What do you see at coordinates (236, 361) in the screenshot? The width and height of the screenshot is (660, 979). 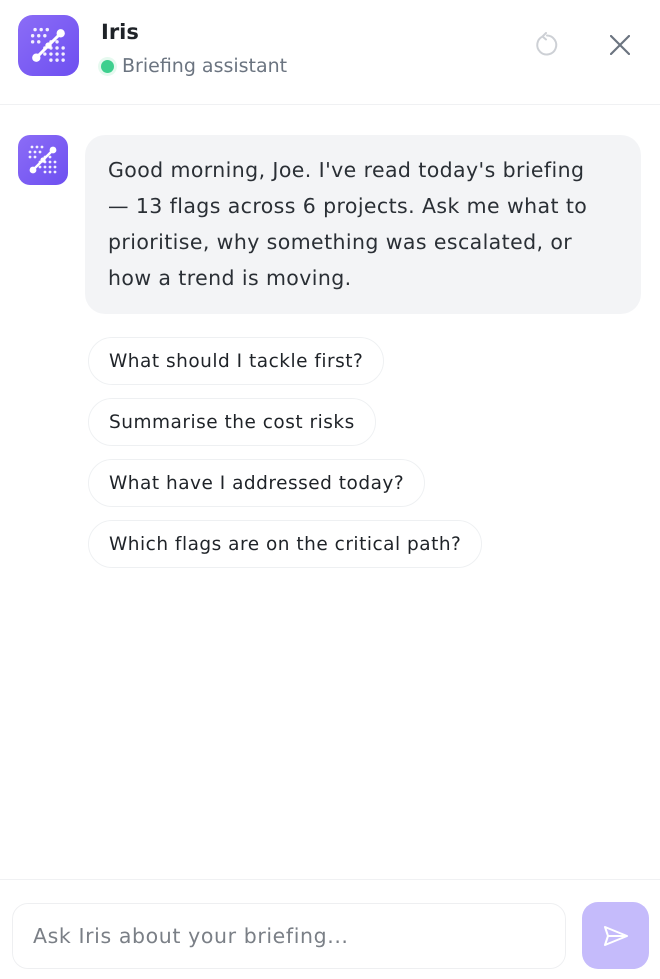 I see `suggestion-chip: What should I tackle first?` at bounding box center [236, 361].